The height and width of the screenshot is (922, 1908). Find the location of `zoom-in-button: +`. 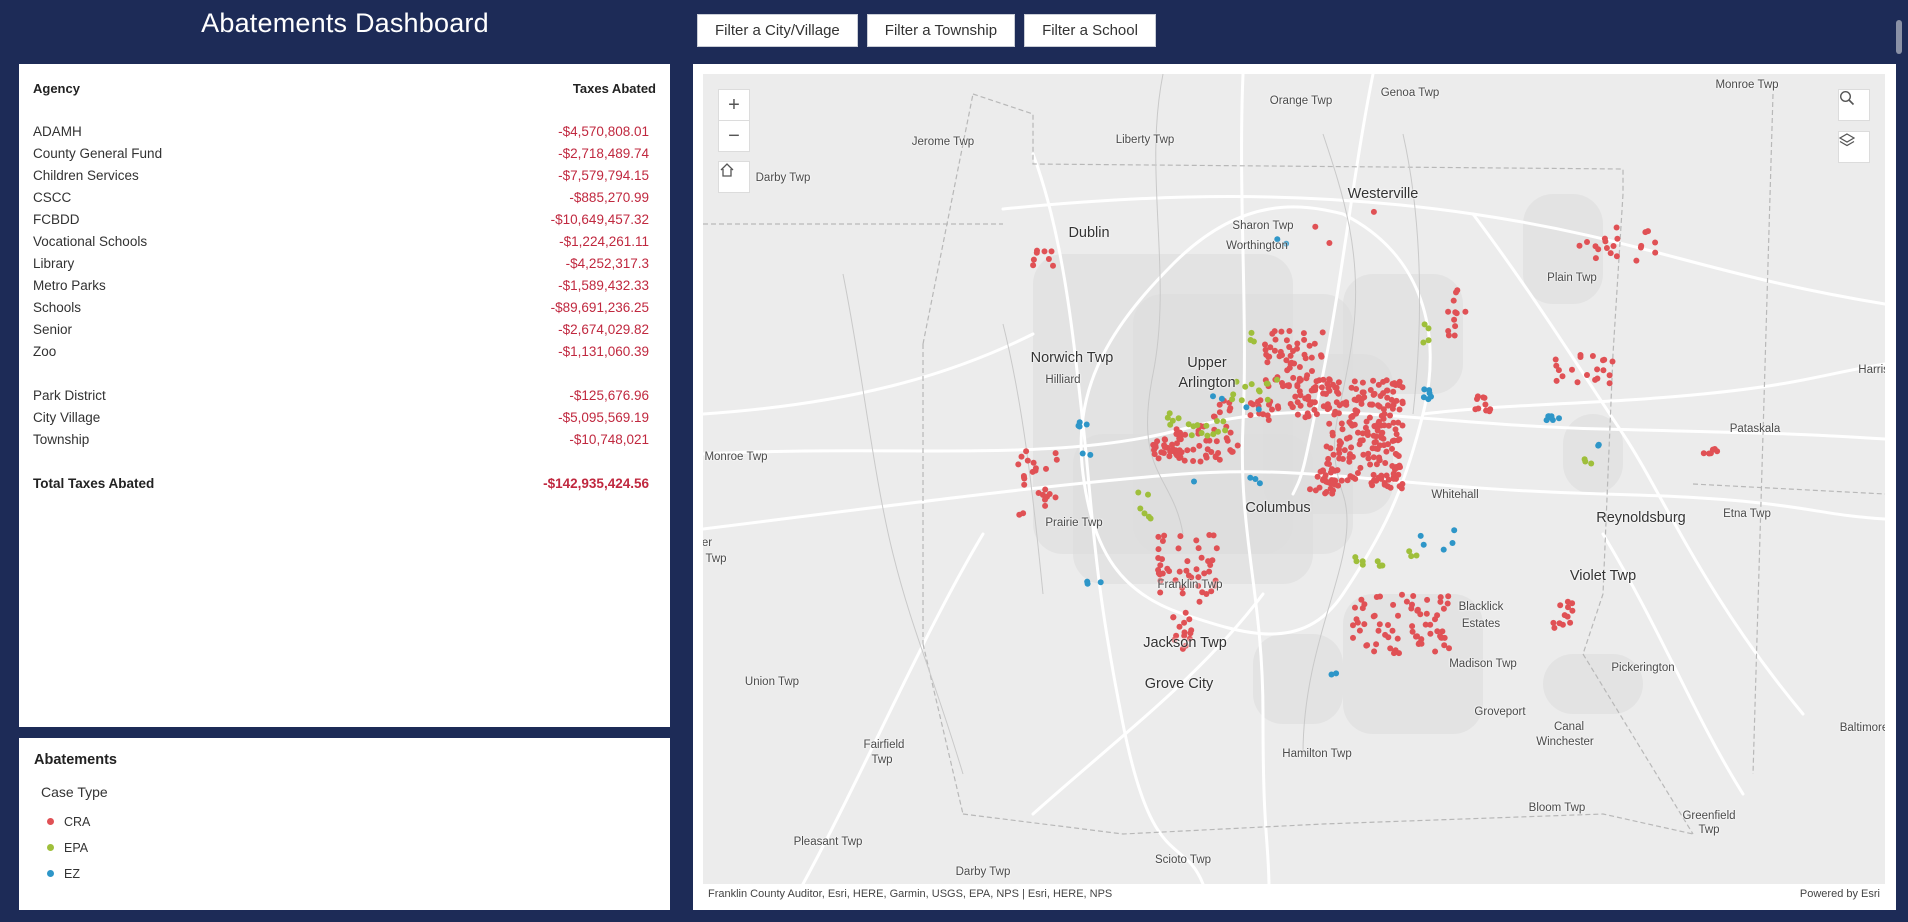

zoom-in-button: + is located at coordinates (734, 105).